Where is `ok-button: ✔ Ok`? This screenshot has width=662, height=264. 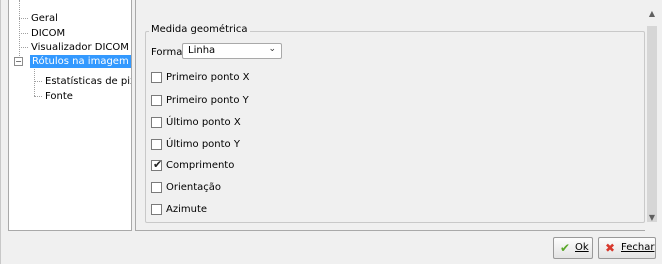 ok-button: ✔ Ok is located at coordinates (573, 248).